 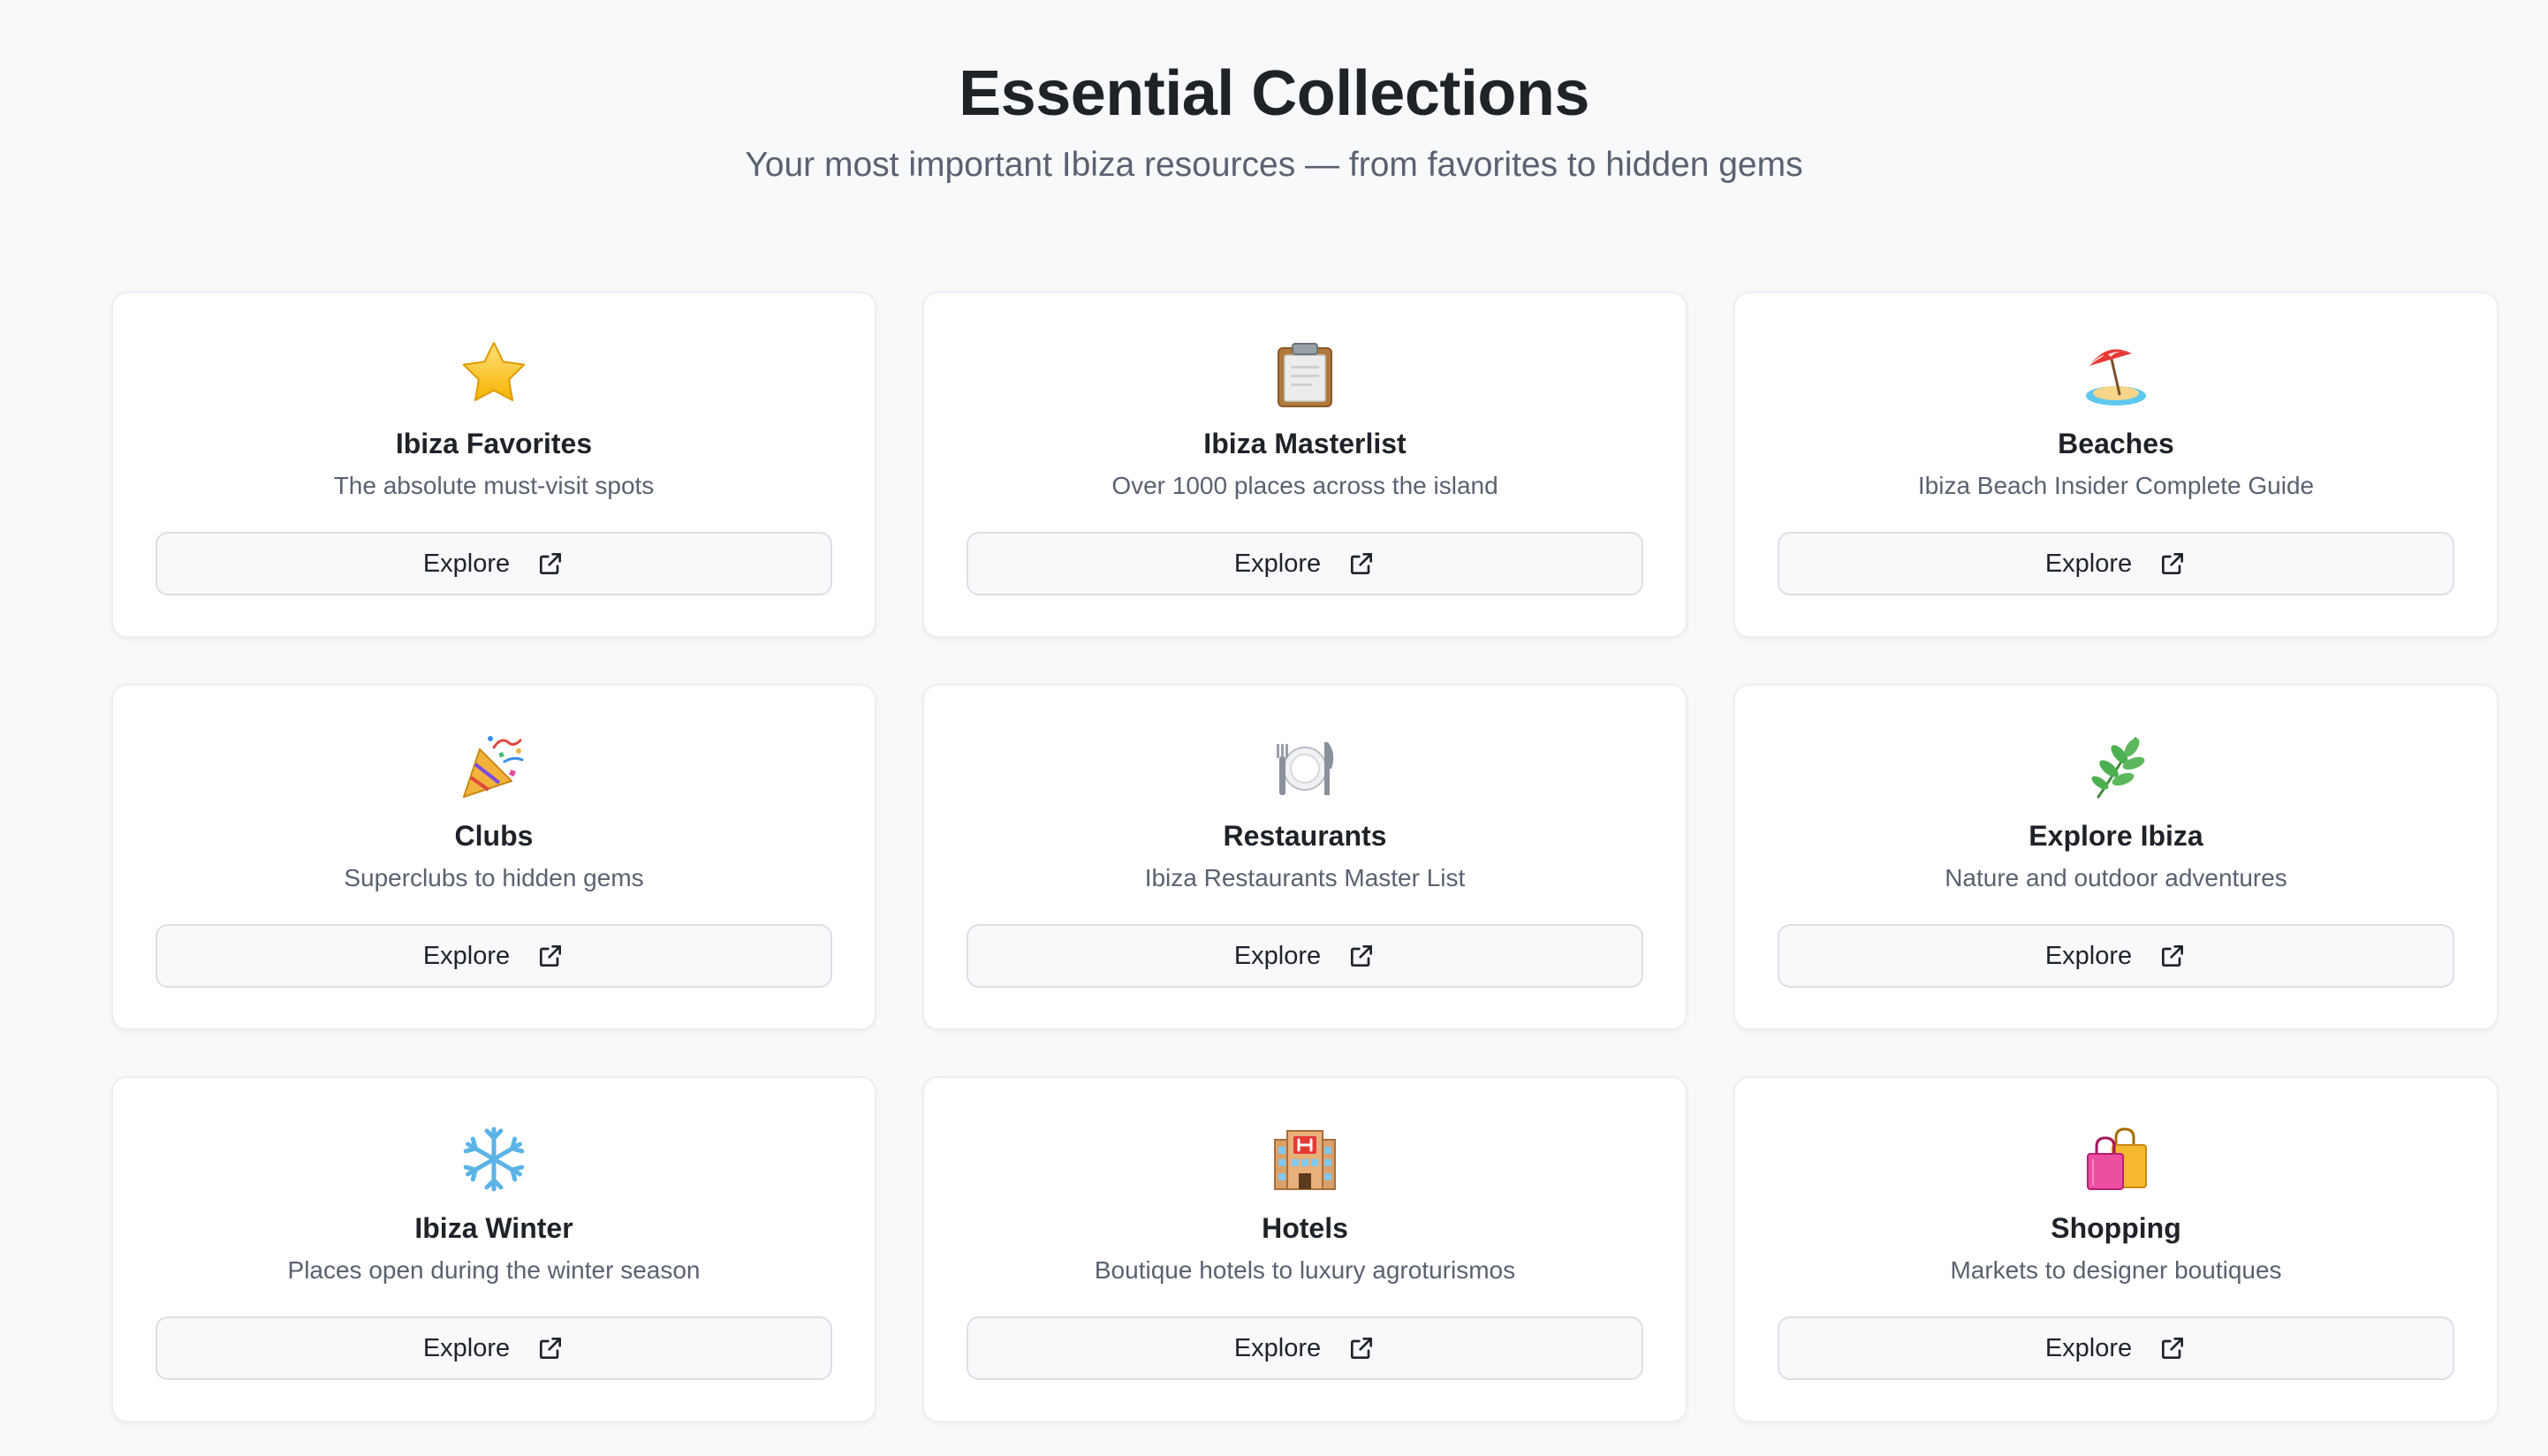 I want to click on clipboard-icon, so click(x=1305, y=375).